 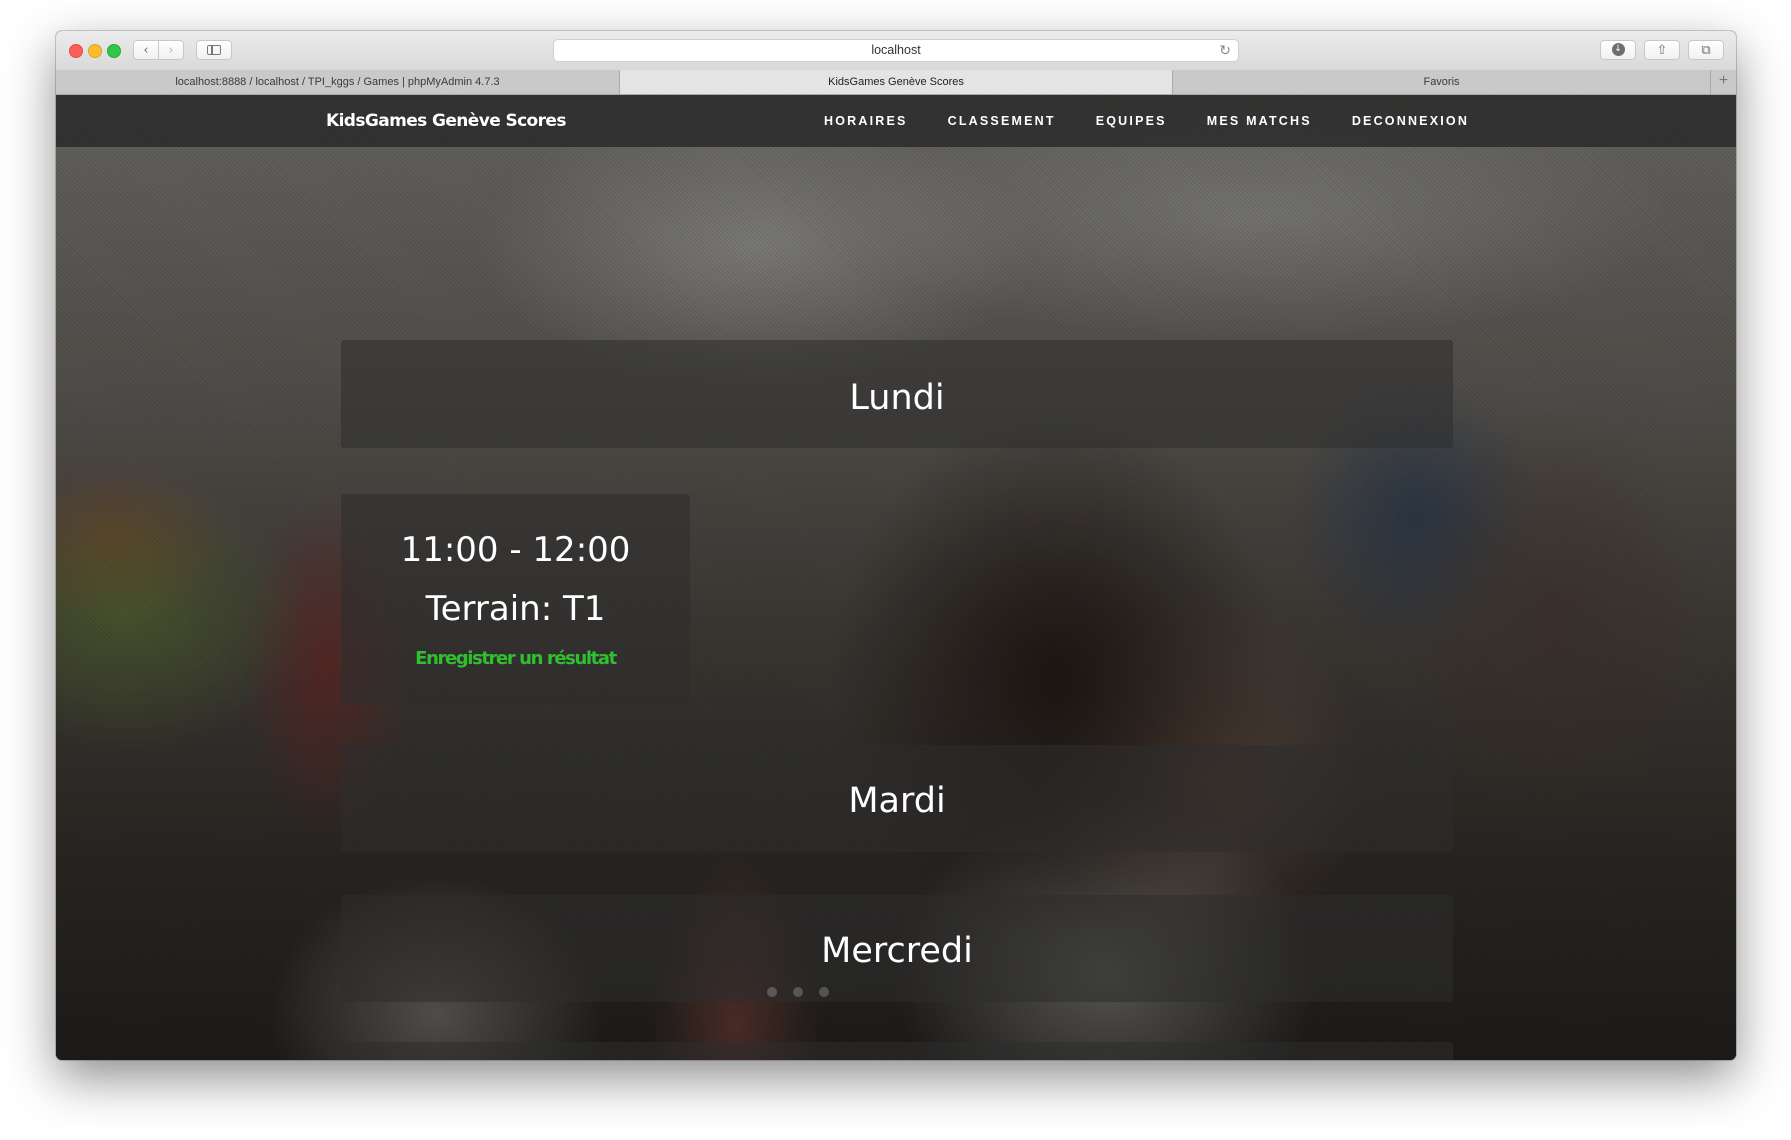 I want to click on tab-kidsgames-active: KidsGames Genève Scores, so click(x=896, y=82).